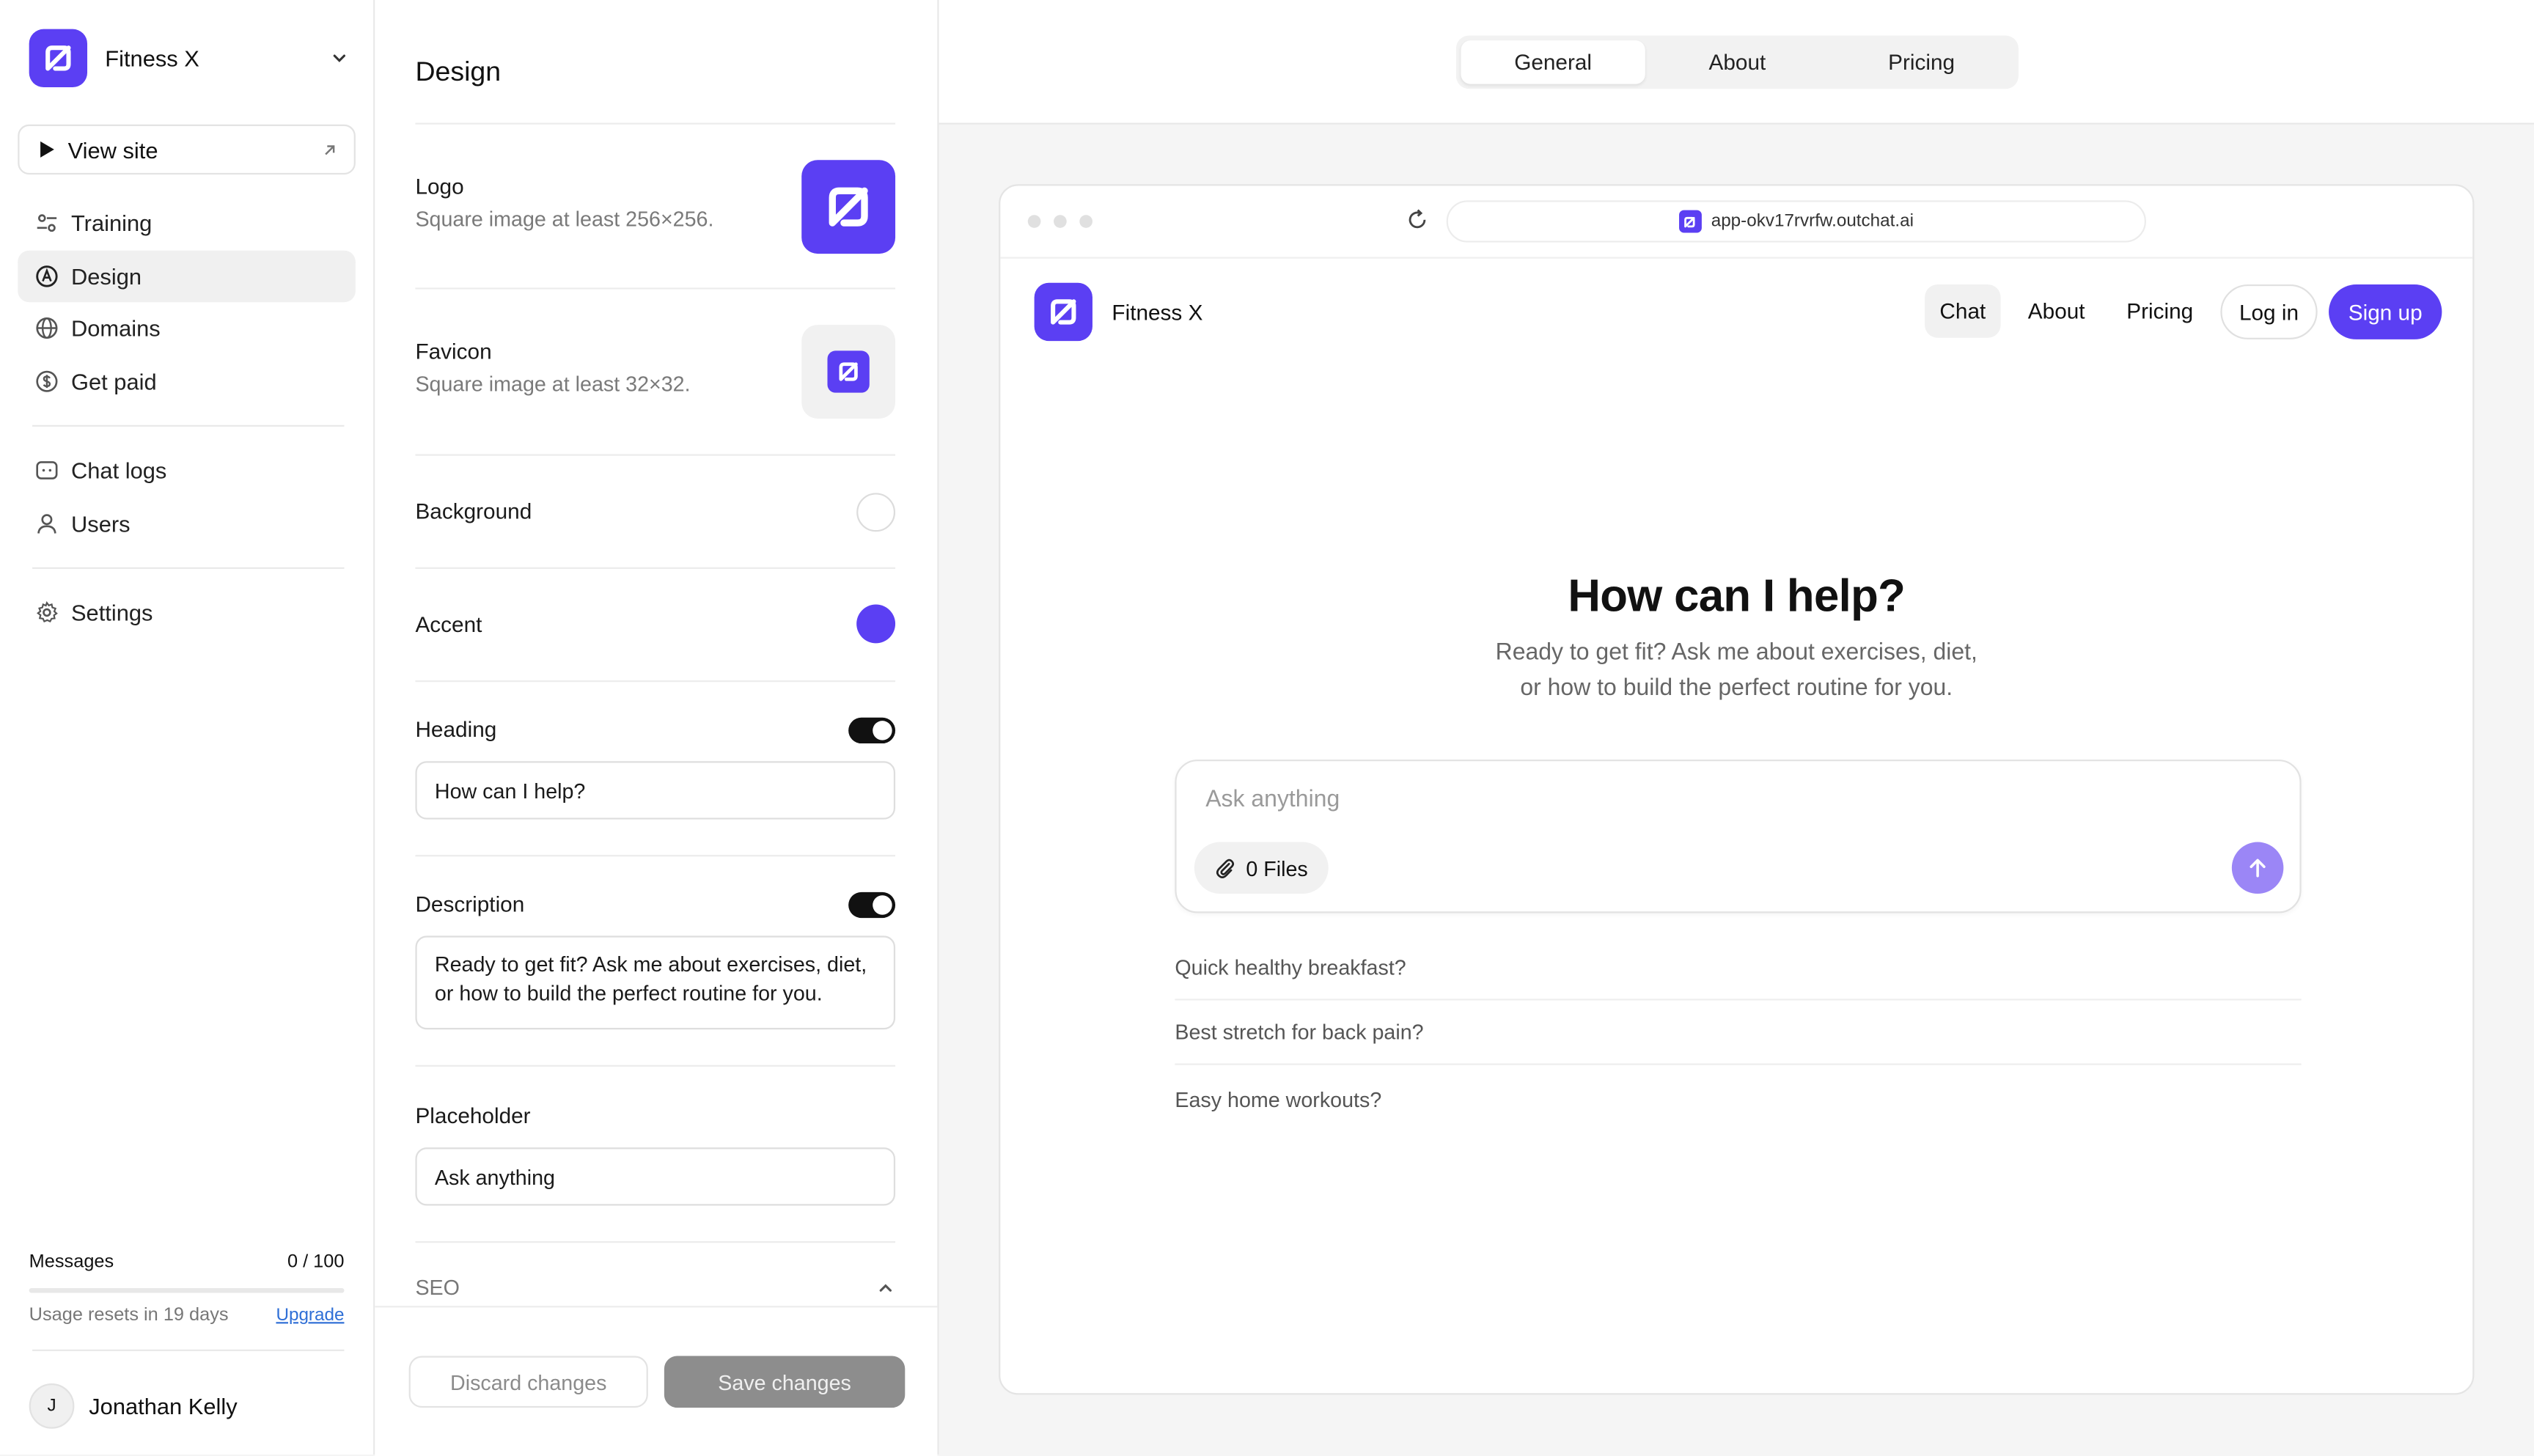 The width and height of the screenshot is (2534, 1456). I want to click on chat-input-box: Ask anything 0 Files, so click(1738, 836).